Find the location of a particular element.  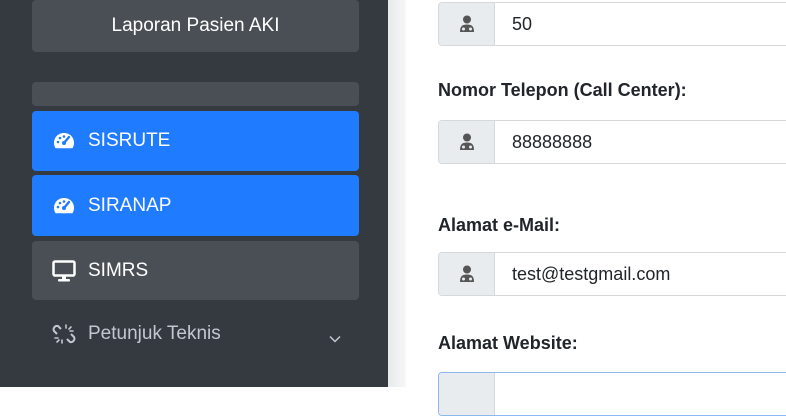

broken-link-icon is located at coordinates (64, 334).